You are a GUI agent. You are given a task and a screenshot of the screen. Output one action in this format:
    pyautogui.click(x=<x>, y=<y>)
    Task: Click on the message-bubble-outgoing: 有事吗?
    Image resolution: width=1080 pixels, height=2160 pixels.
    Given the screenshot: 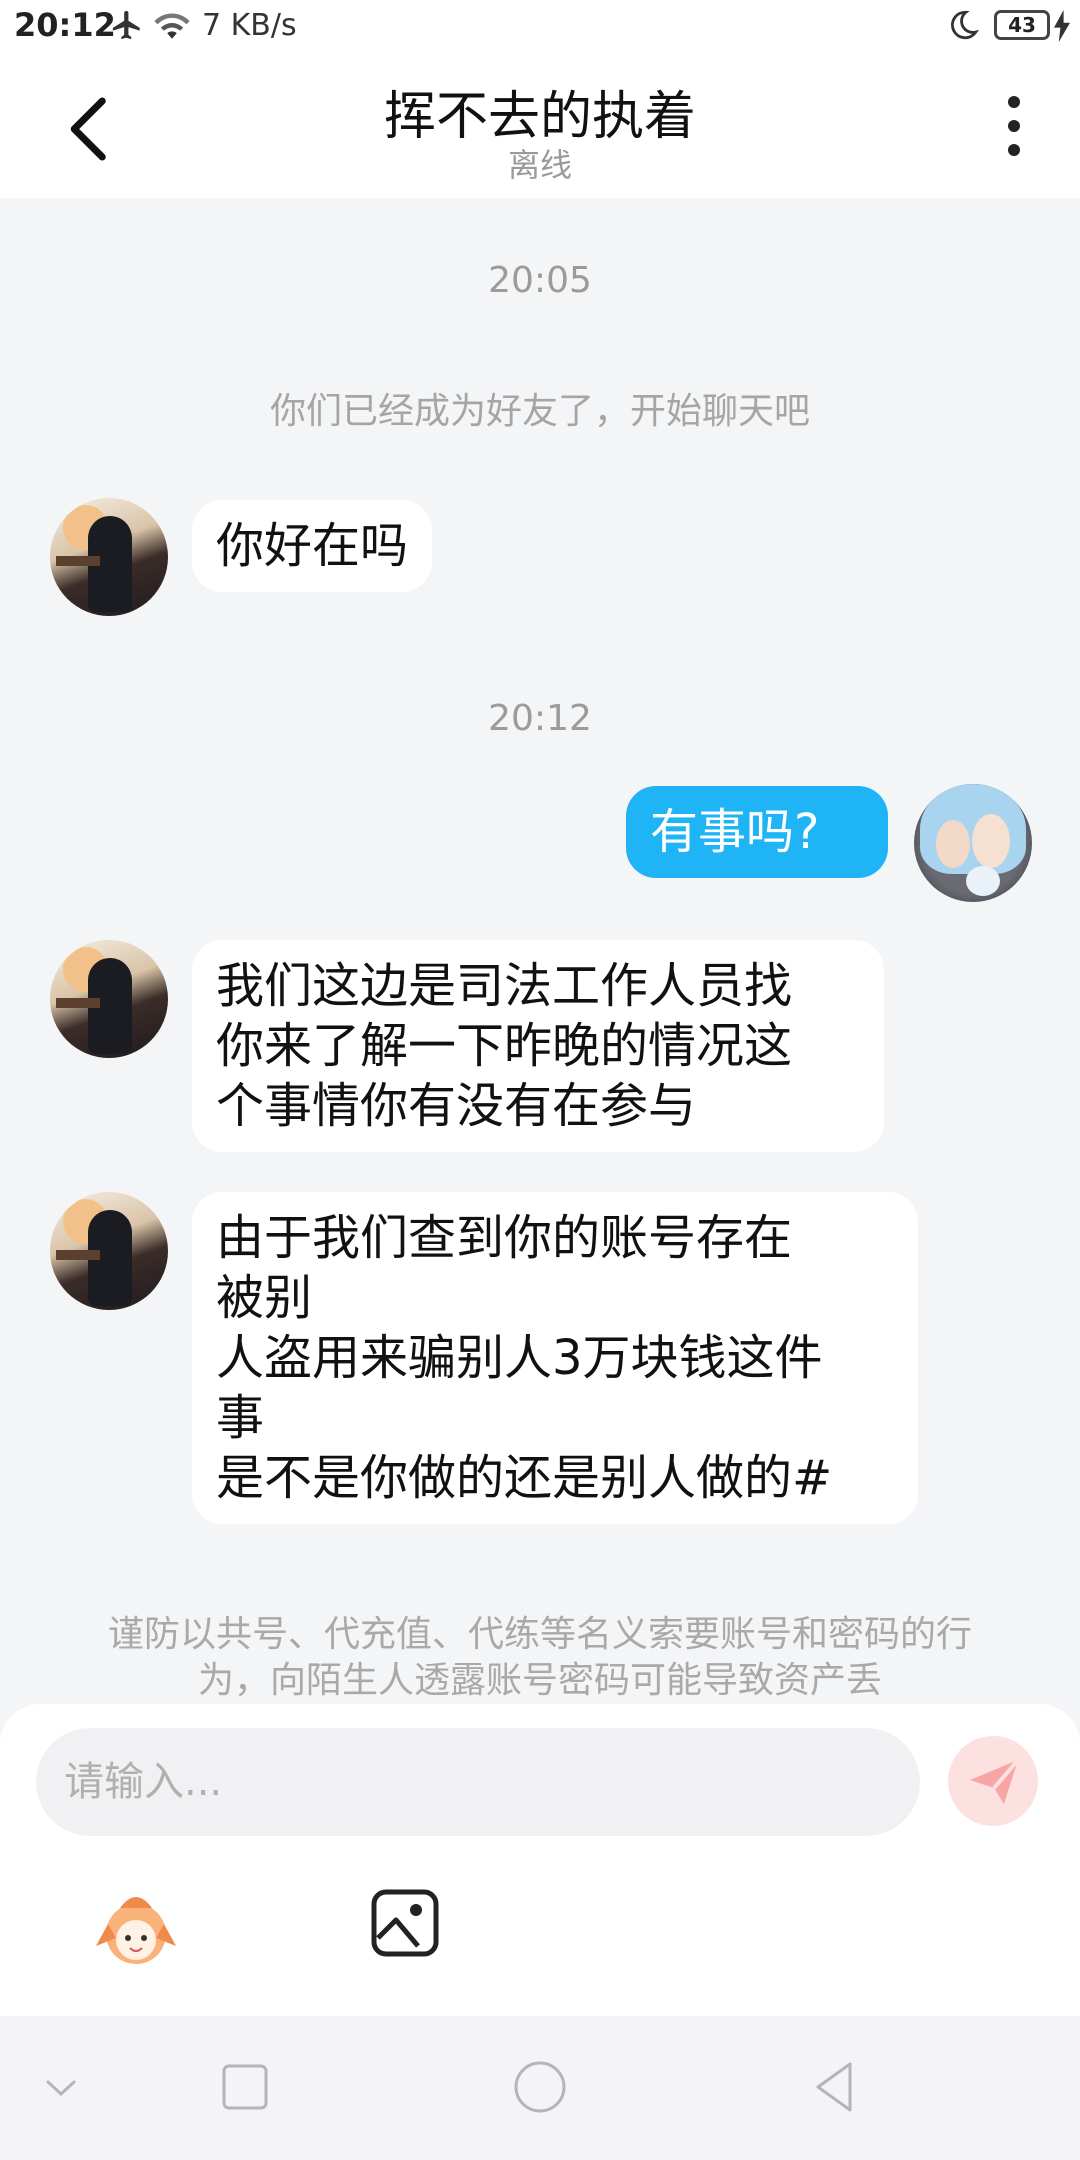 What is the action you would take?
    pyautogui.click(x=757, y=832)
    